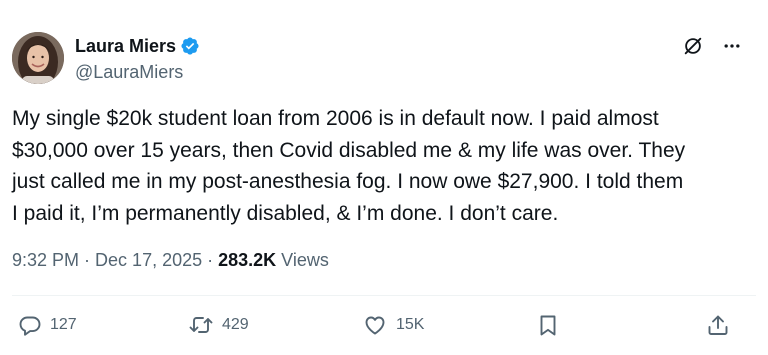 The image size is (768, 355). What do you see at coordinates (201, 325) in the screenshot?
I see `retweet-icon` at bounding box center [201, 325].